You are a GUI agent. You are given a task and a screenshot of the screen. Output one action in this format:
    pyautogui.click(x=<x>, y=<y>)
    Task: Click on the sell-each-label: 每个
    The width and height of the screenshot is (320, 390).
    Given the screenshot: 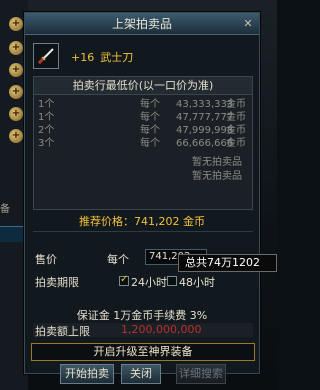 What is the action you would take?
    pyautogui.click(x=118, y=259)
    